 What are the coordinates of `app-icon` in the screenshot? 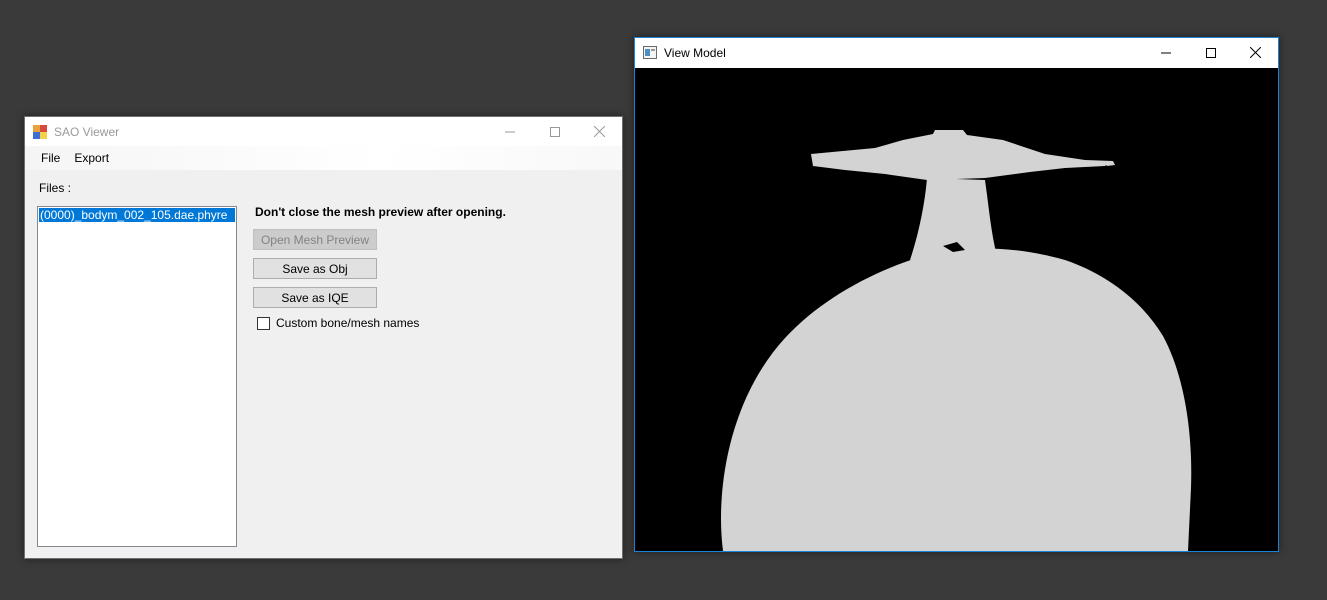 It's located at (40, 131).